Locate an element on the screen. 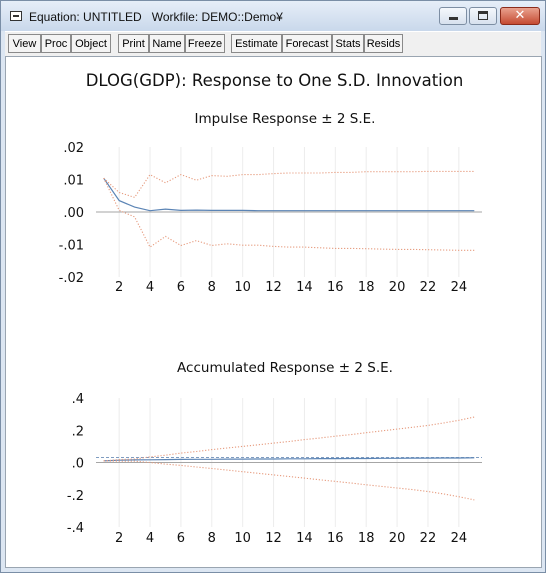  view-button: View is located at coordinates (24, 43).